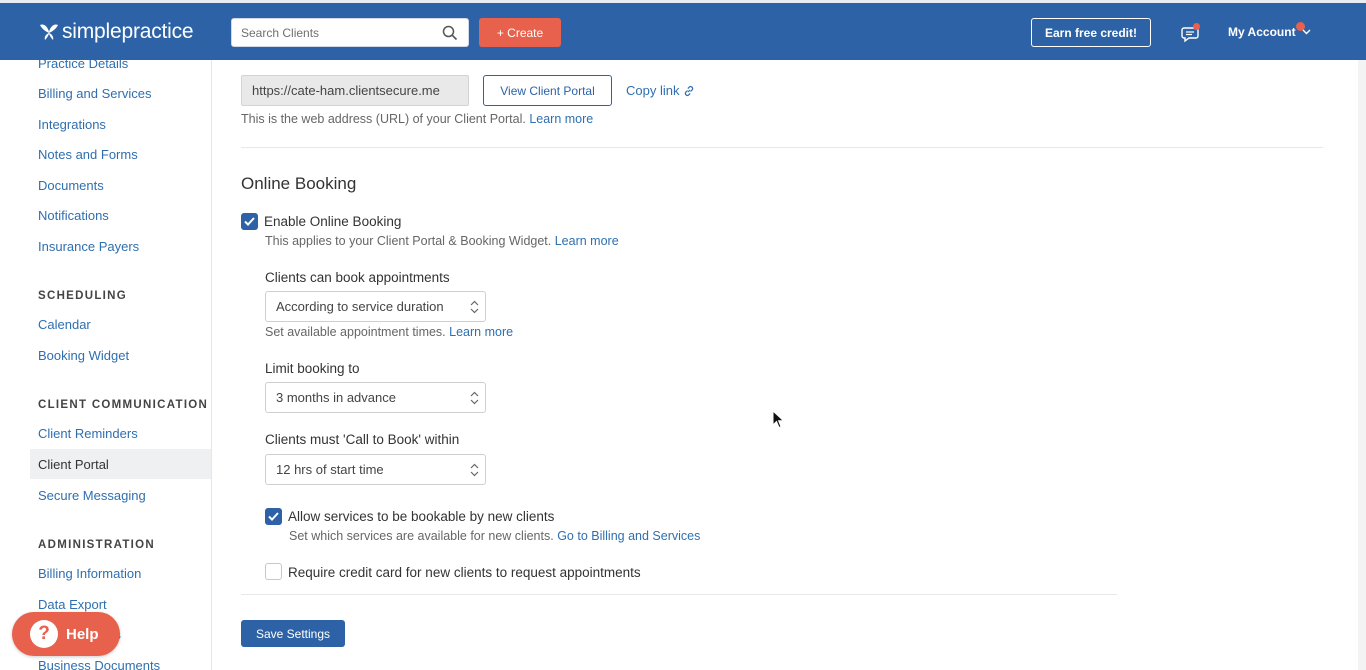  What do you see at coordinates (49, 32) in the screenshot?
I see `logo-butterfly-icon` at bounding box center [49, 32].